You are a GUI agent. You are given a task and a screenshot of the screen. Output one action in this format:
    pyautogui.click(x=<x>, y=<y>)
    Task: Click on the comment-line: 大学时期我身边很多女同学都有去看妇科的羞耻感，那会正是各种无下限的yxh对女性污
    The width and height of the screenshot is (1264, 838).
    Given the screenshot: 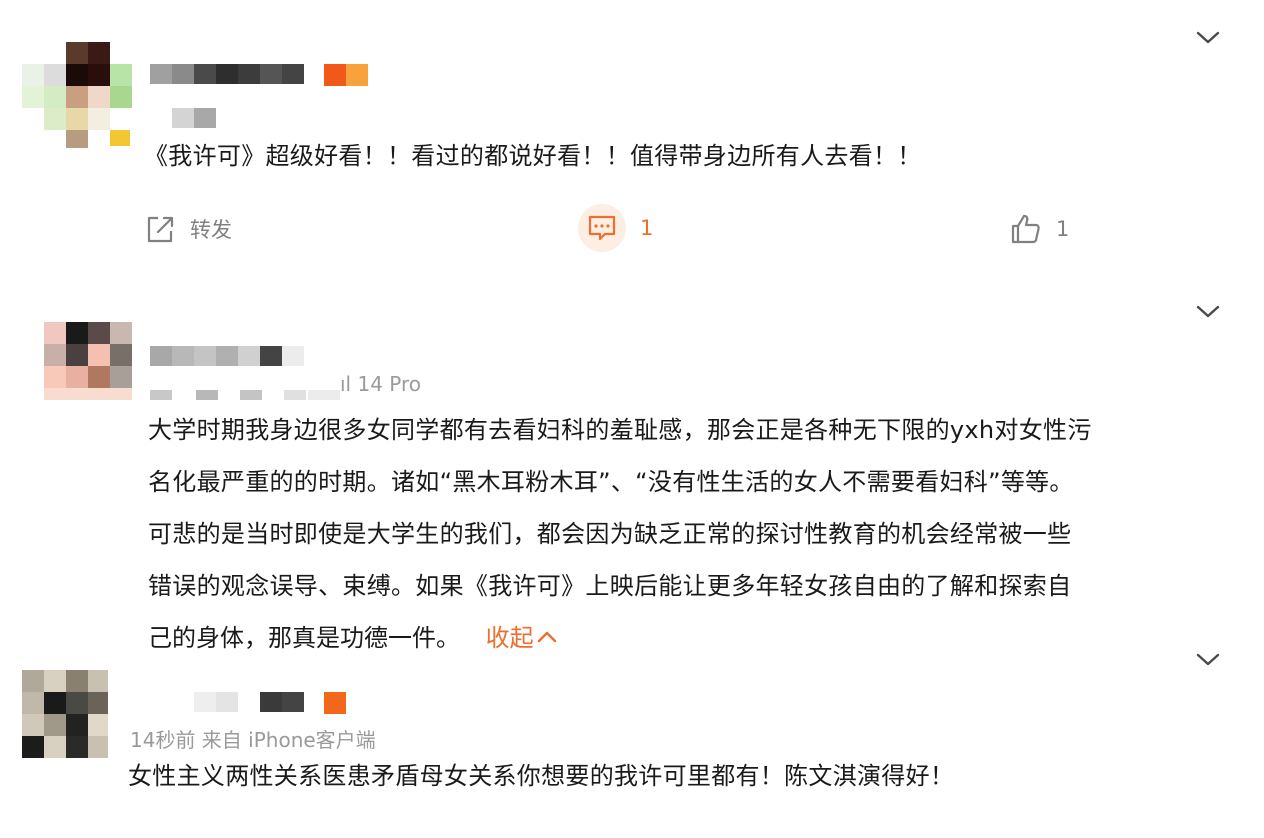 What is the action you would take?
    pyautogui.click(x=620, y=430)
    